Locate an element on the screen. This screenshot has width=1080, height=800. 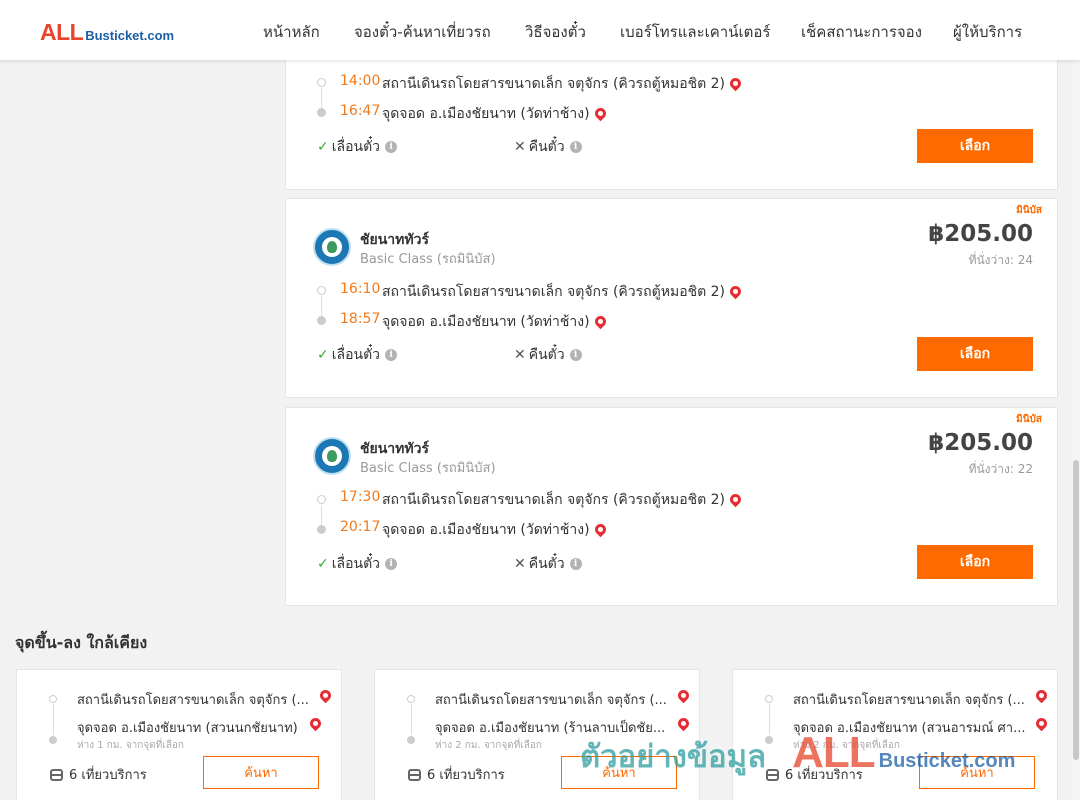
site-logo: ALL Busticket.com is located at coordinates (107, 32).